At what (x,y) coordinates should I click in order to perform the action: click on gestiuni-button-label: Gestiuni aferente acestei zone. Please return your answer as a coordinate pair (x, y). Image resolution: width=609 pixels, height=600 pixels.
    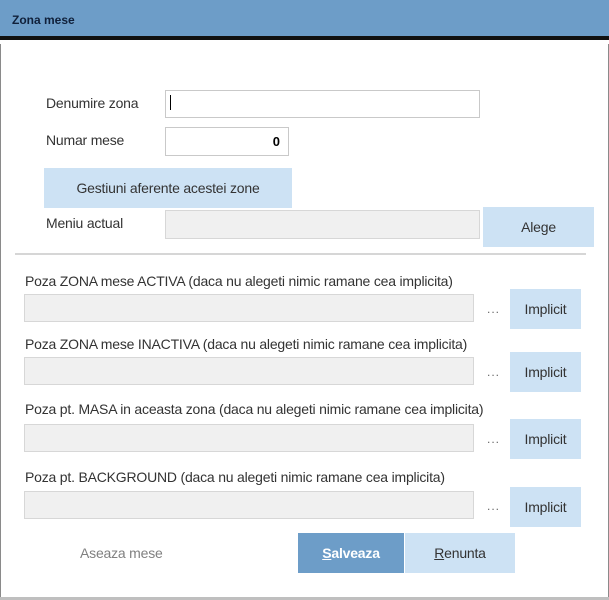
    Looking at the image, I should click on (168, 188).